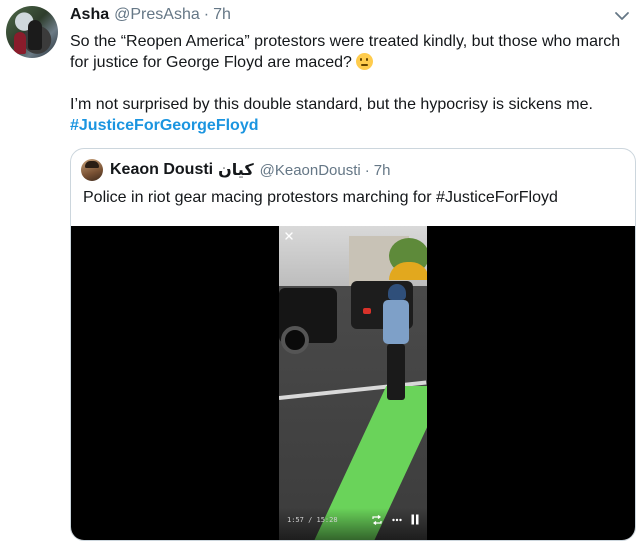 This screenshot has width=639, height=544. Describe the element at coordinates (162, 169) in the screenshot. I see `quoted-author-name: Keaon Dousti` at that location.